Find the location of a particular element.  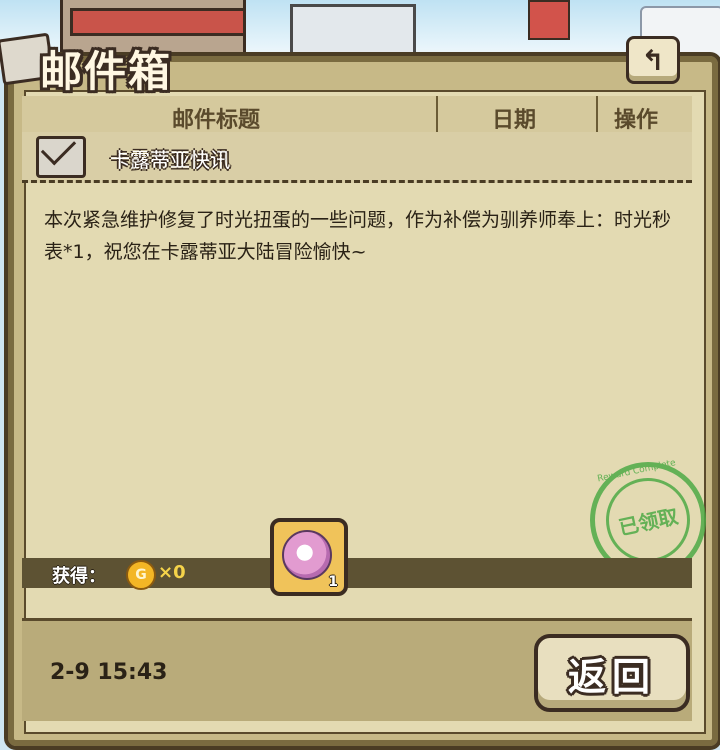

title-plaque: 邮件箱 is located at coordinates (110, 56).